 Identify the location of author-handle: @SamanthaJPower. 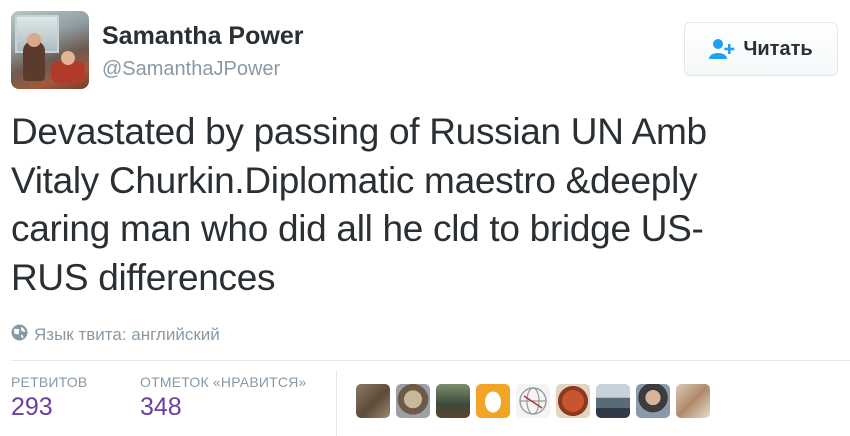
(191, 69).